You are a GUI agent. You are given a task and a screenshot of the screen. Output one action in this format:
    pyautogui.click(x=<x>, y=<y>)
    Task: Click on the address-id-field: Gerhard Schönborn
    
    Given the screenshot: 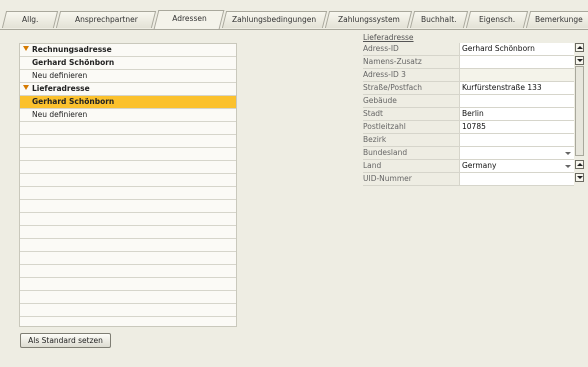 What is the action you would take?
    pyautogui.click(x=516, y=49)
    